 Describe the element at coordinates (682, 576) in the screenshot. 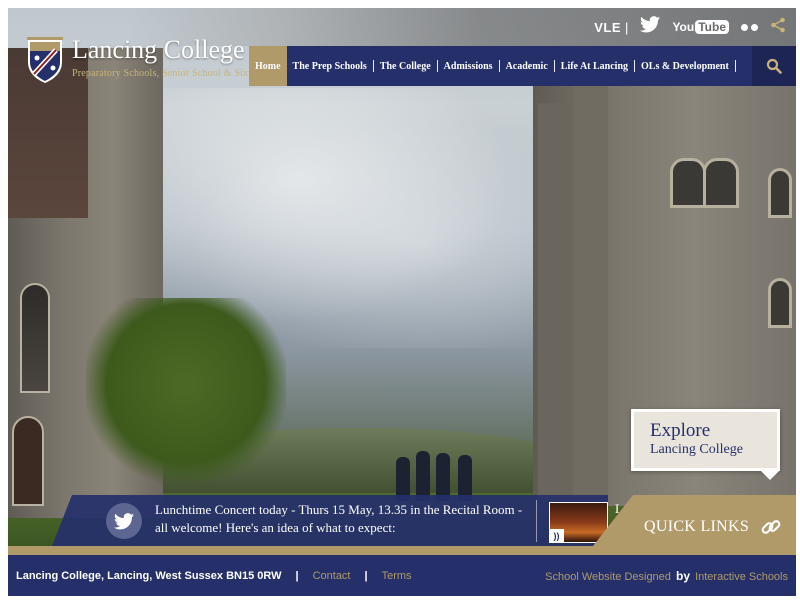

I see `footer-credit-by: by` at that location.